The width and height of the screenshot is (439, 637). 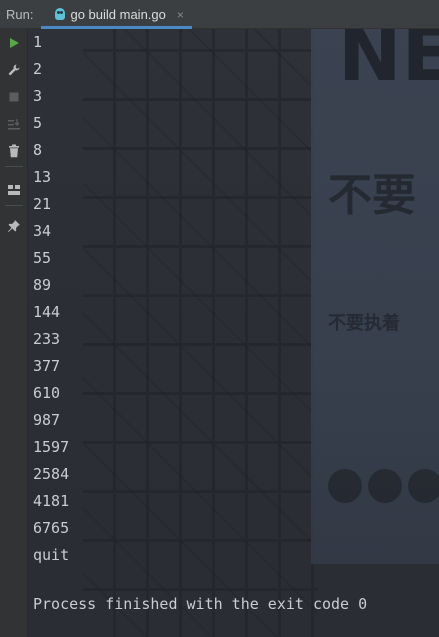 I want to click on console-line: 55, so click(x=42, y=258).